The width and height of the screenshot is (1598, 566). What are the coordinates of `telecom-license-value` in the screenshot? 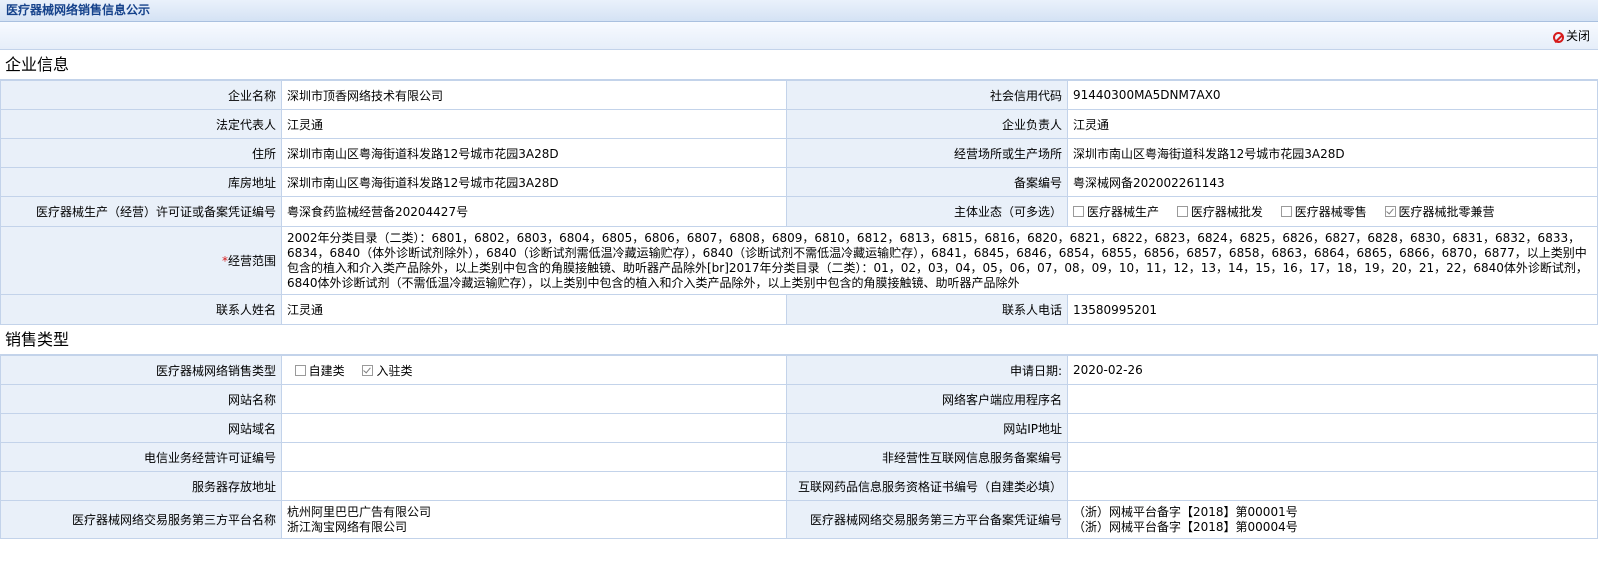 It's located at (534, 457).